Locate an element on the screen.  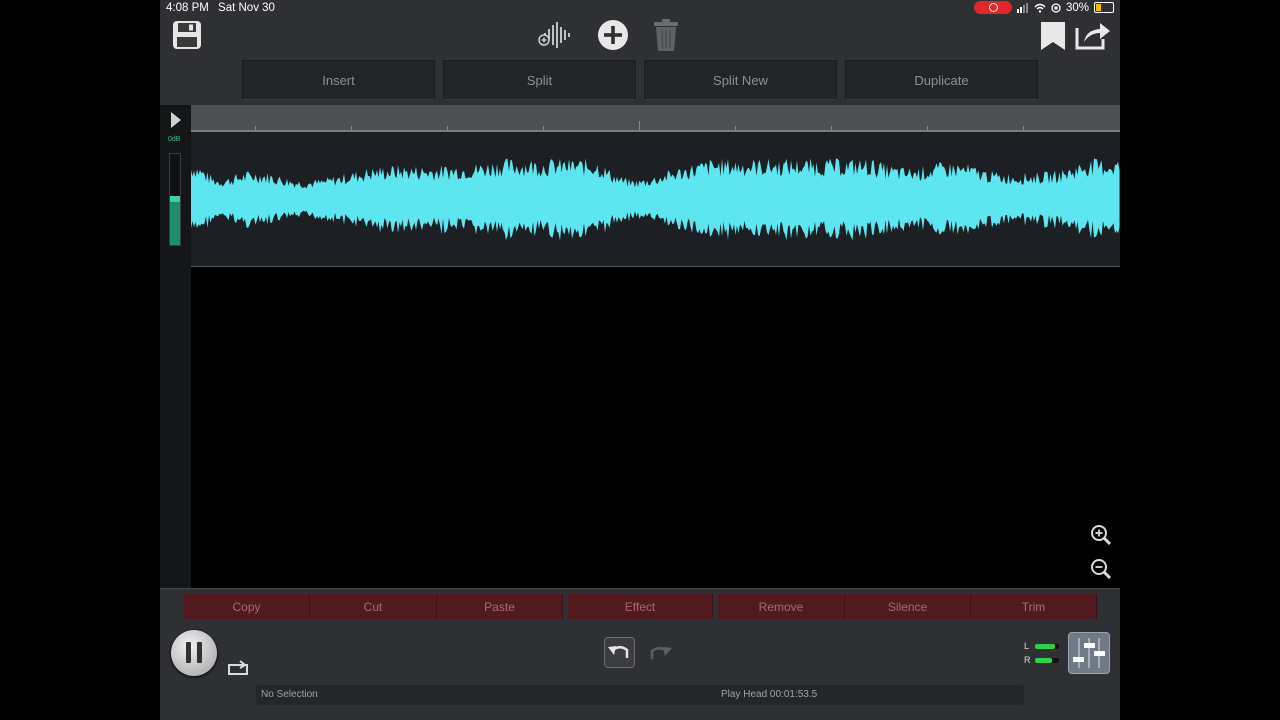
save-icon is located at coordinates (187, 35).